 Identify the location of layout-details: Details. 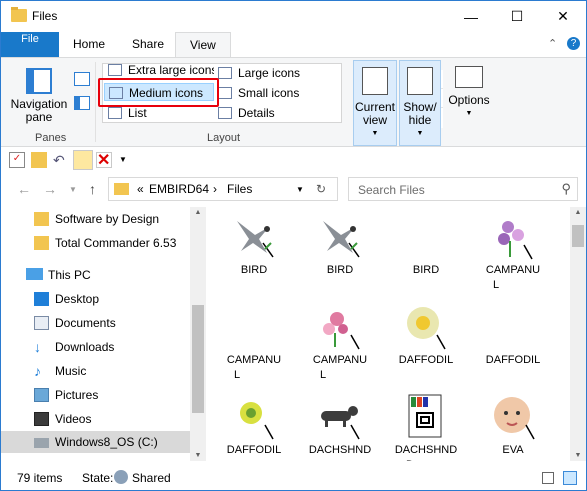
(244, 113).